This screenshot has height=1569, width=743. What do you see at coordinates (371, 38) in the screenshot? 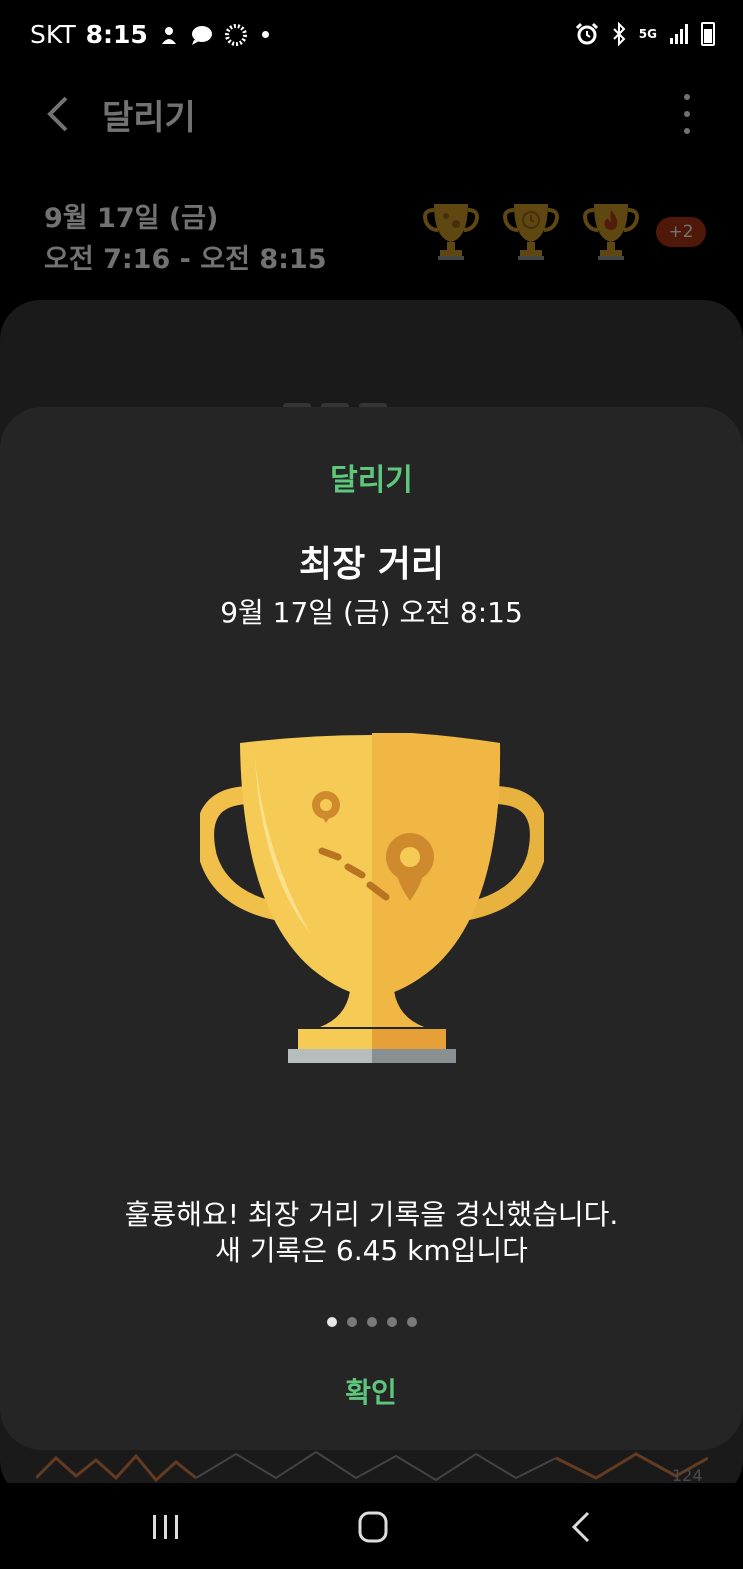
I see `status-bar: SKT 8:15 5G` at bounding box center [371, 38].